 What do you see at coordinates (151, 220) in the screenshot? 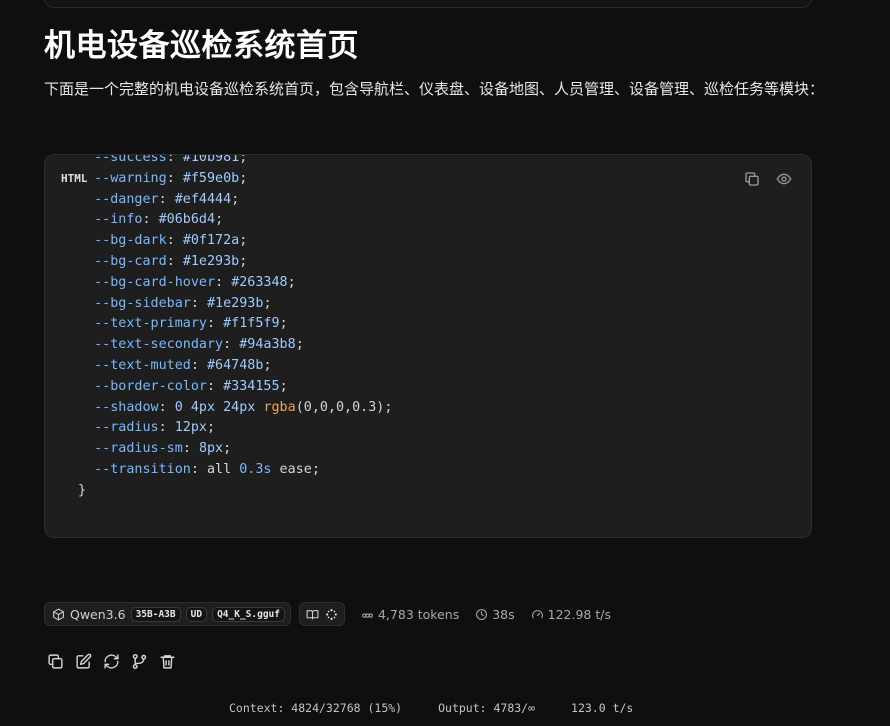
I see `code-line: --info: #06b6d4;` at bounding box center [151, 220].